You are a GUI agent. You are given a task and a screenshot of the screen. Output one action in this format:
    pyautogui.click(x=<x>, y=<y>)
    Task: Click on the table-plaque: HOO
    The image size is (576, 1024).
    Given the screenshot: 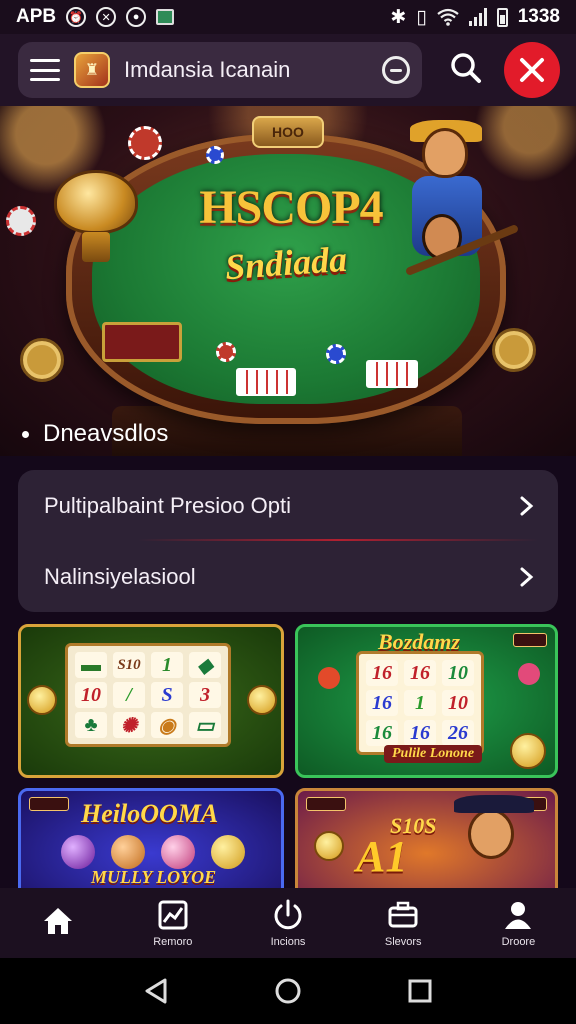 What is the action you would take?
    pyautogui.click(x=288, y=132)
    